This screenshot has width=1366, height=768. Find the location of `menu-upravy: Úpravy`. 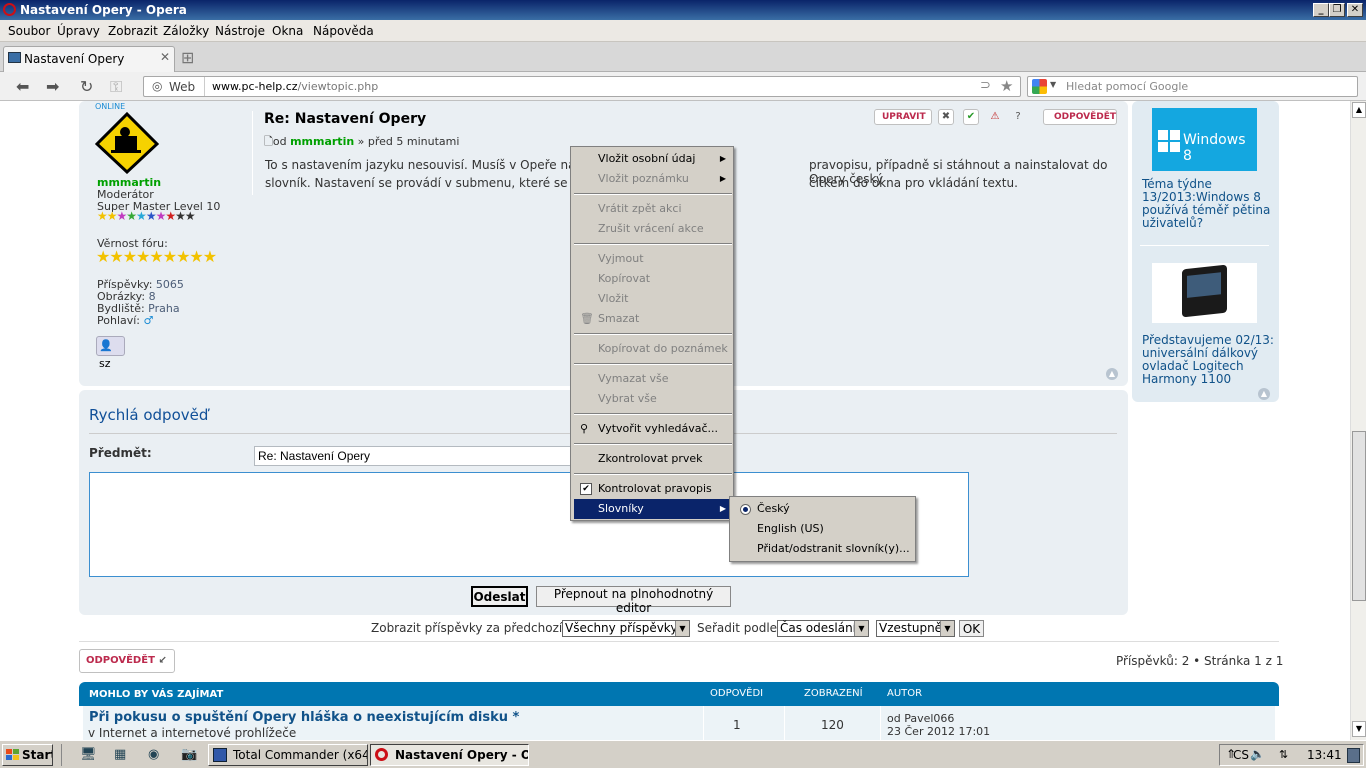

menu-upravy: Úpravy is located at coordinates (78, 31).